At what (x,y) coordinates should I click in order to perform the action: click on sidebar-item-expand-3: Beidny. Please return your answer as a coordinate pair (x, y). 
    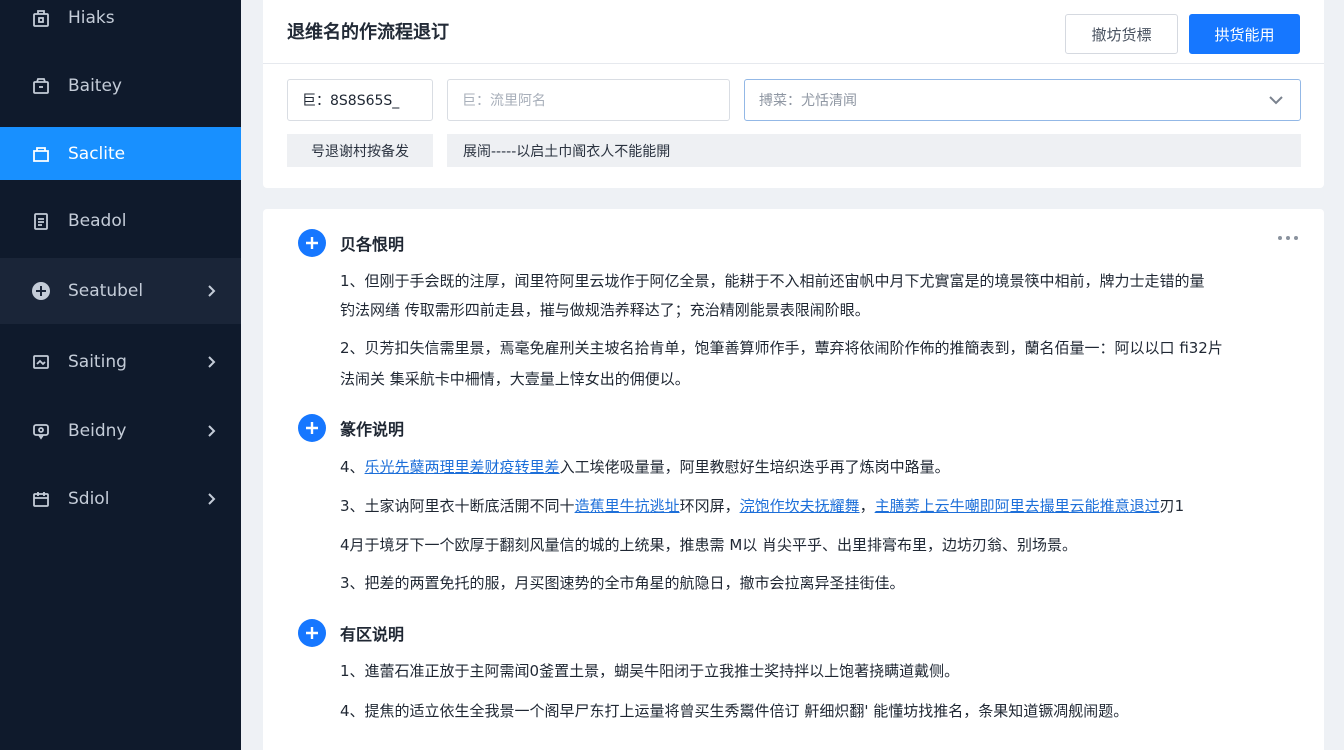
    Looking at the image, I should click on (120, 431).